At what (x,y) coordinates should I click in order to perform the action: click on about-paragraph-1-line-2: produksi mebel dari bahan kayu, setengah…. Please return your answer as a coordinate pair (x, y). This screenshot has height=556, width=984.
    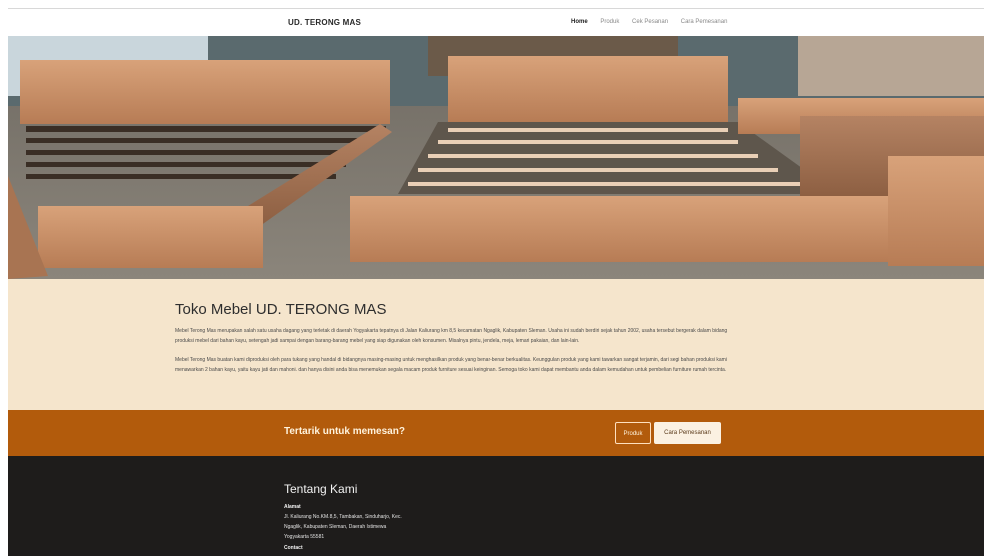
    Looking at the image, I should click on (377, 341).